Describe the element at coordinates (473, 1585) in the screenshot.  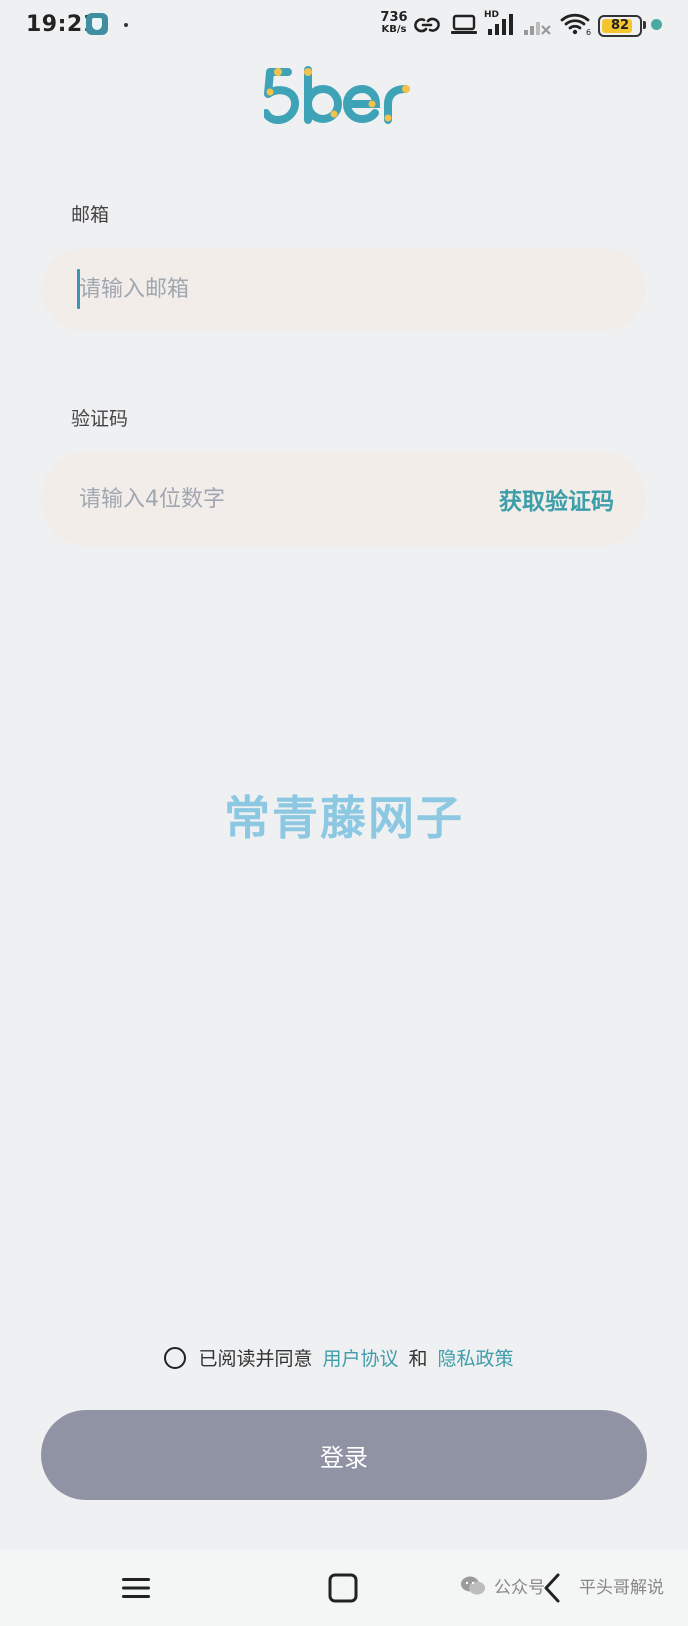
I see `wechat-icon` at that location.